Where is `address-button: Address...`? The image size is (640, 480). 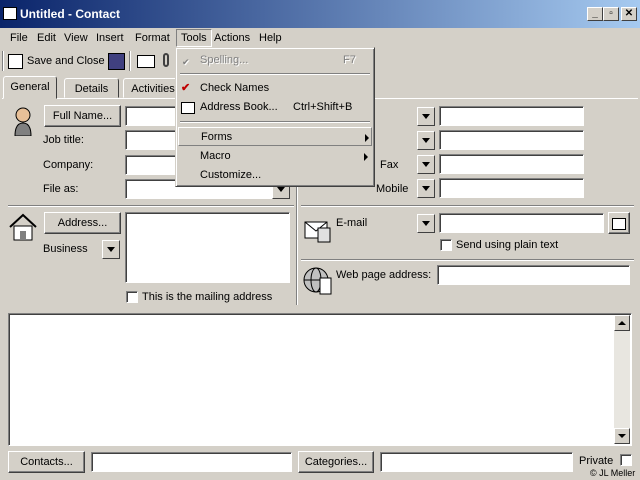 address-button: Address... is located at coordinates (82, 223).